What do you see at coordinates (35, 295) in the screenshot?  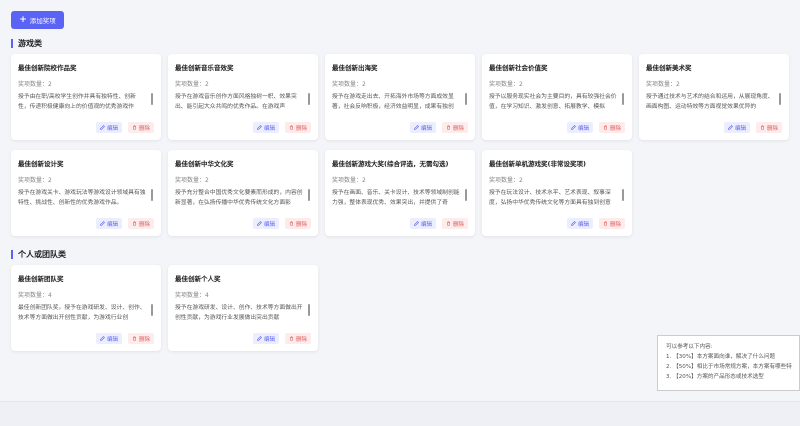 I see `award-count: 奖项数量：4` at bounding box center [35, 295].